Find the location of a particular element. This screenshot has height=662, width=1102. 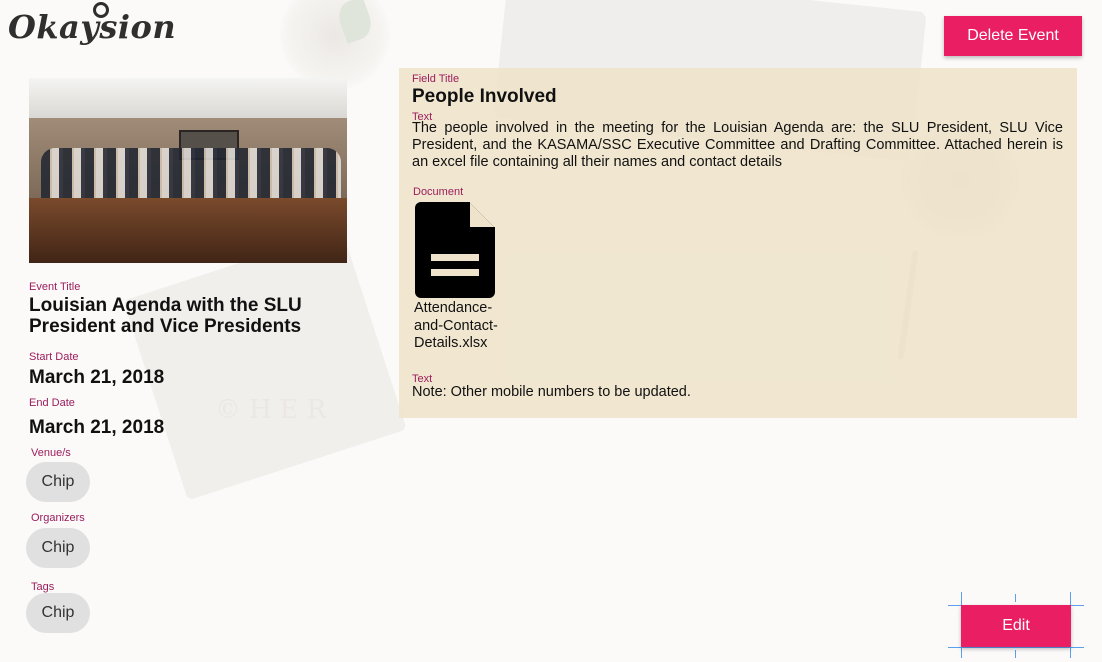

end-date-label: End Date is located at coordinates (52, 403).